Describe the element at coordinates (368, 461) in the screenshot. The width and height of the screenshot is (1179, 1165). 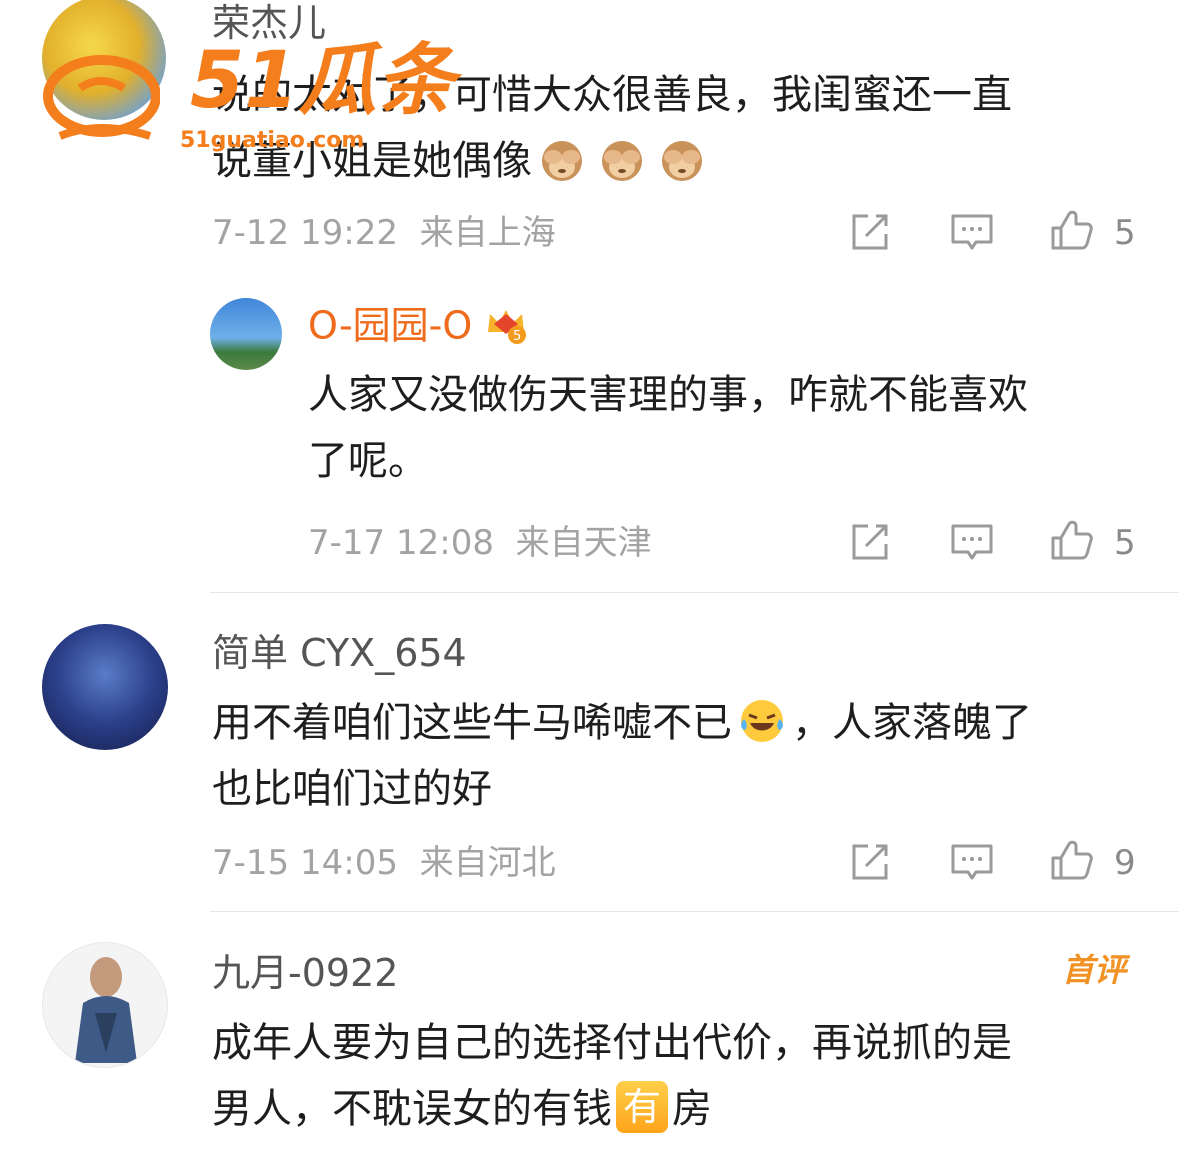
I see `comment-text-line: 了呢。` at that location.